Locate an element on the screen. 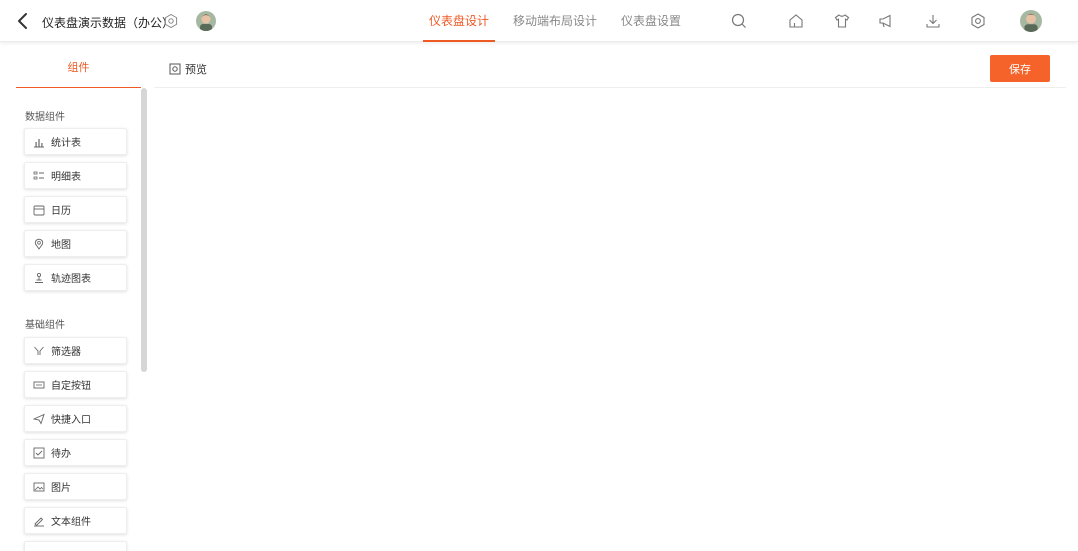  search-icon is located at coordinates (739, 21).